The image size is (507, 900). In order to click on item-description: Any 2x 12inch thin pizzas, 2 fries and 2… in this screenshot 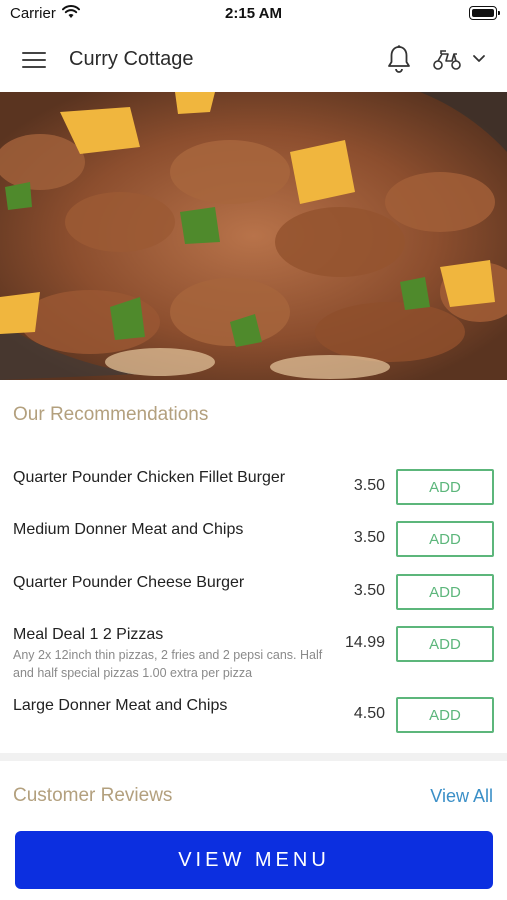, I will do `click(168, 664)`.